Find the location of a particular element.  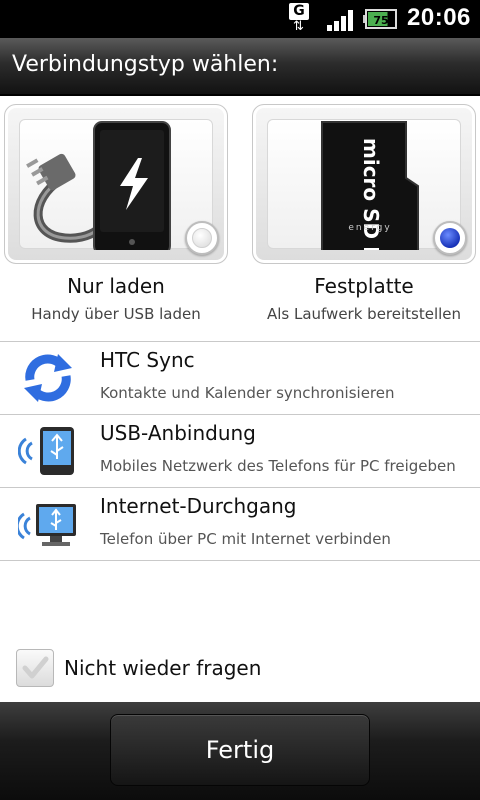

charge-only-radio is located at coordinates (202, 238).